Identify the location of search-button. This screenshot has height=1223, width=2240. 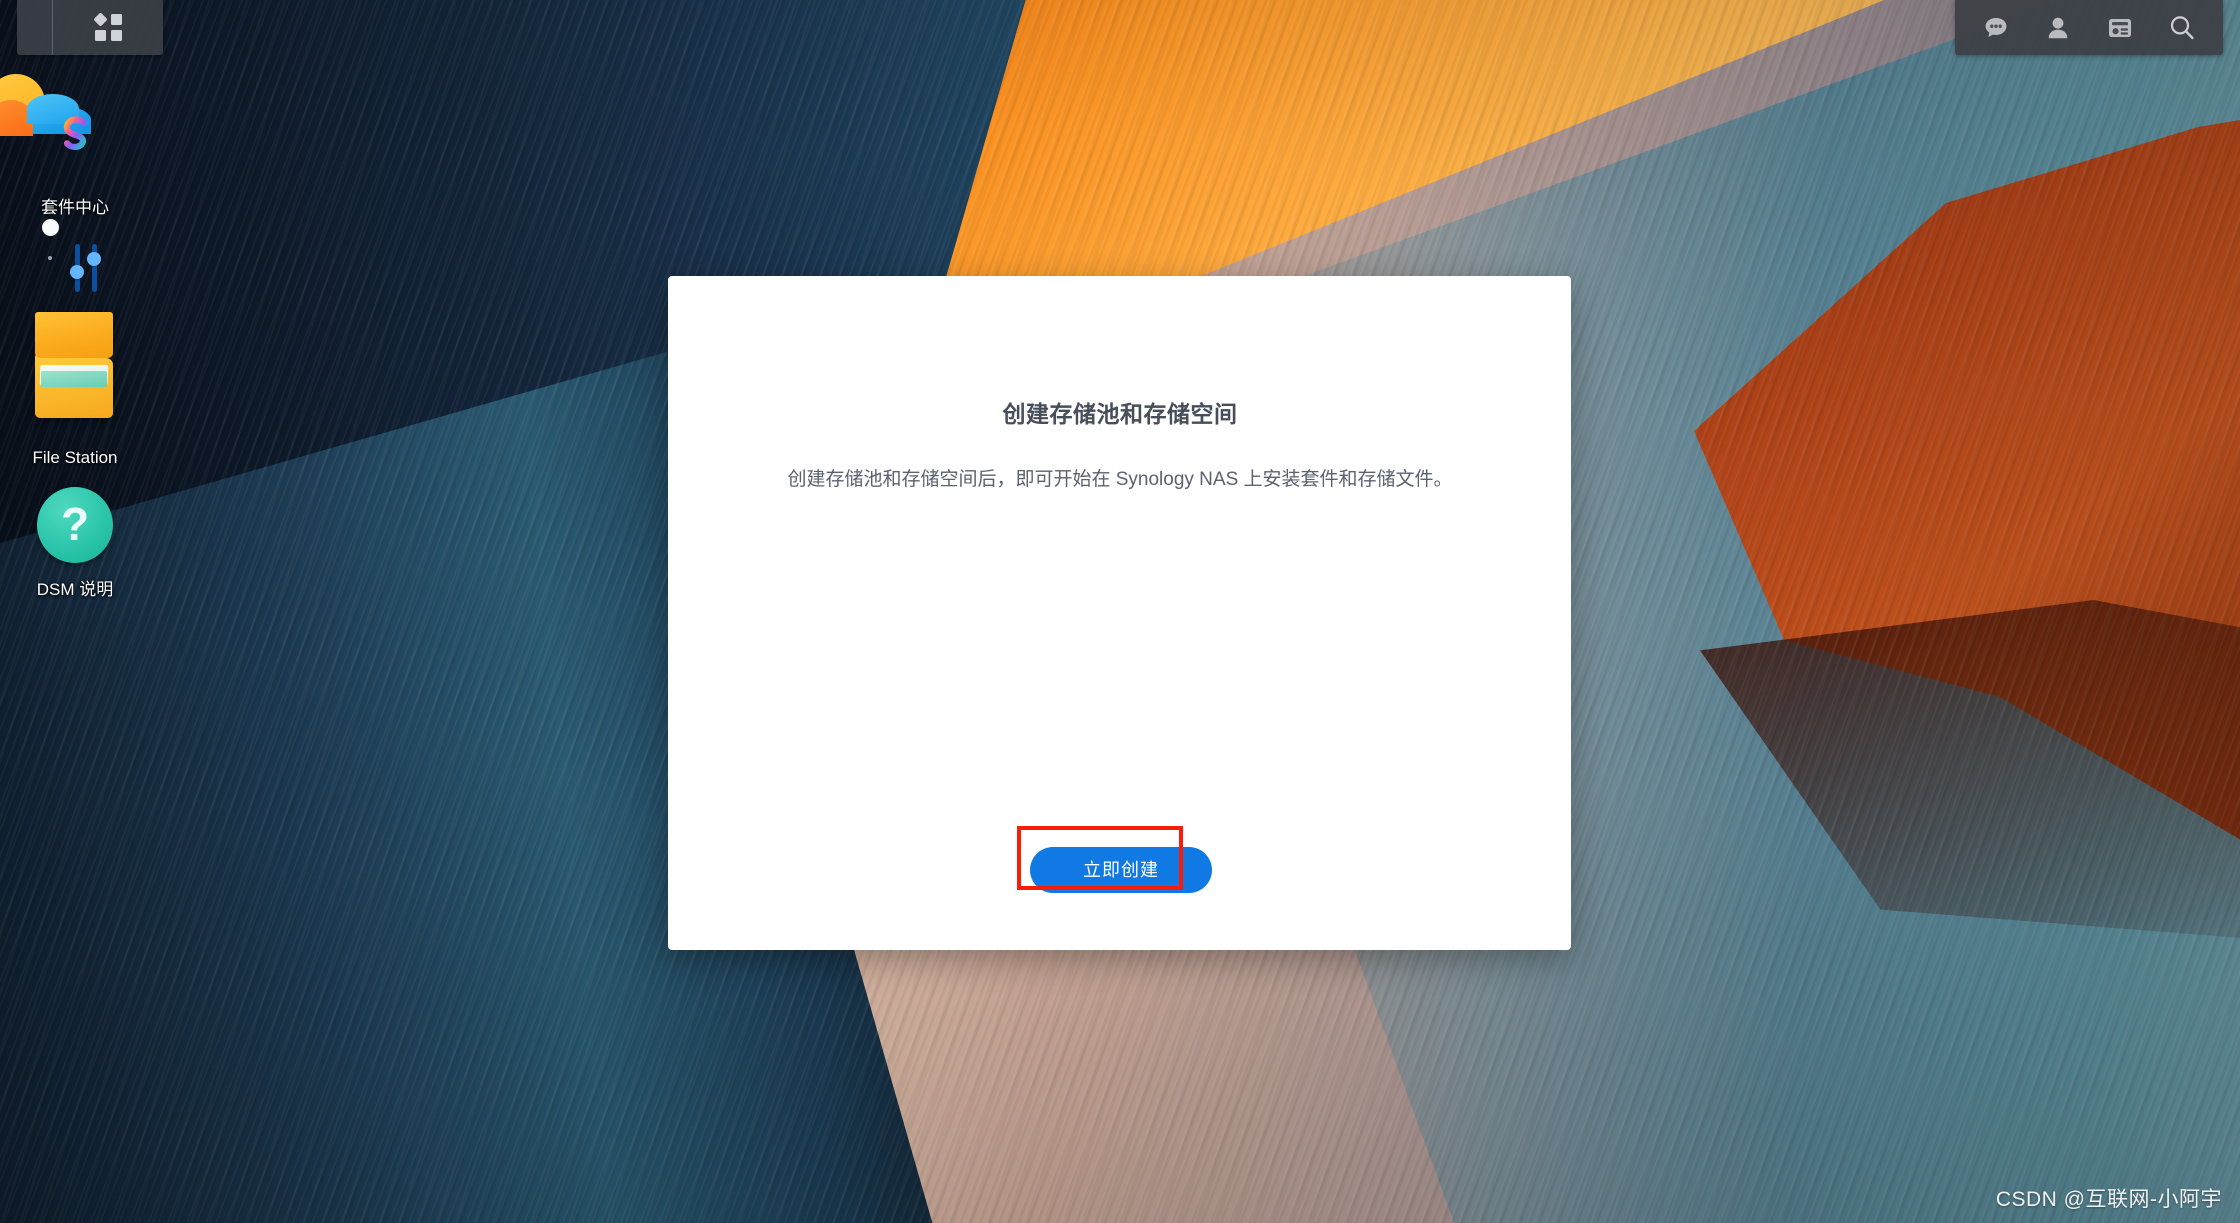
(2182, 28).